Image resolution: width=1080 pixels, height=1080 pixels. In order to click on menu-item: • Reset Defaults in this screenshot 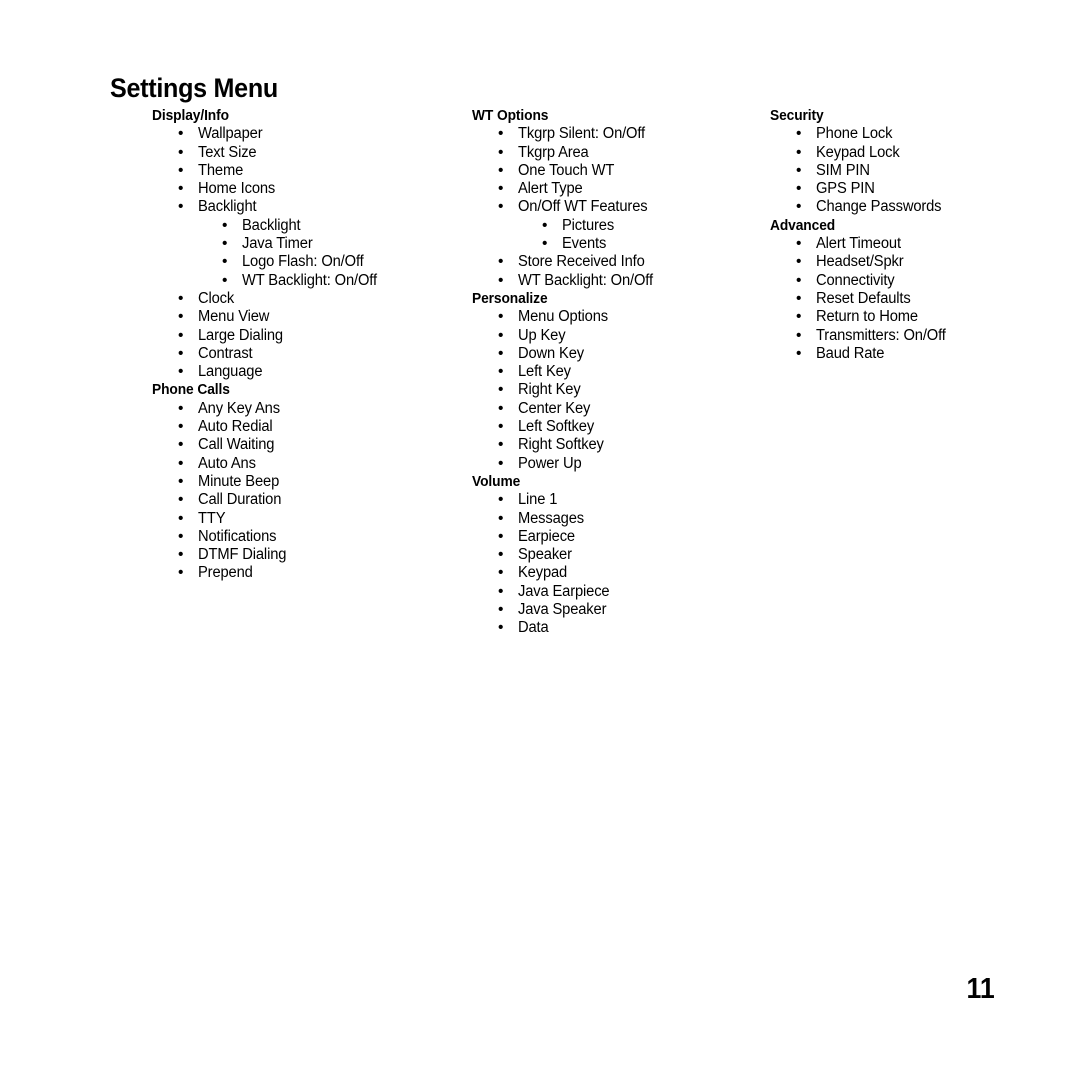, I will do `click(915, 299)`.